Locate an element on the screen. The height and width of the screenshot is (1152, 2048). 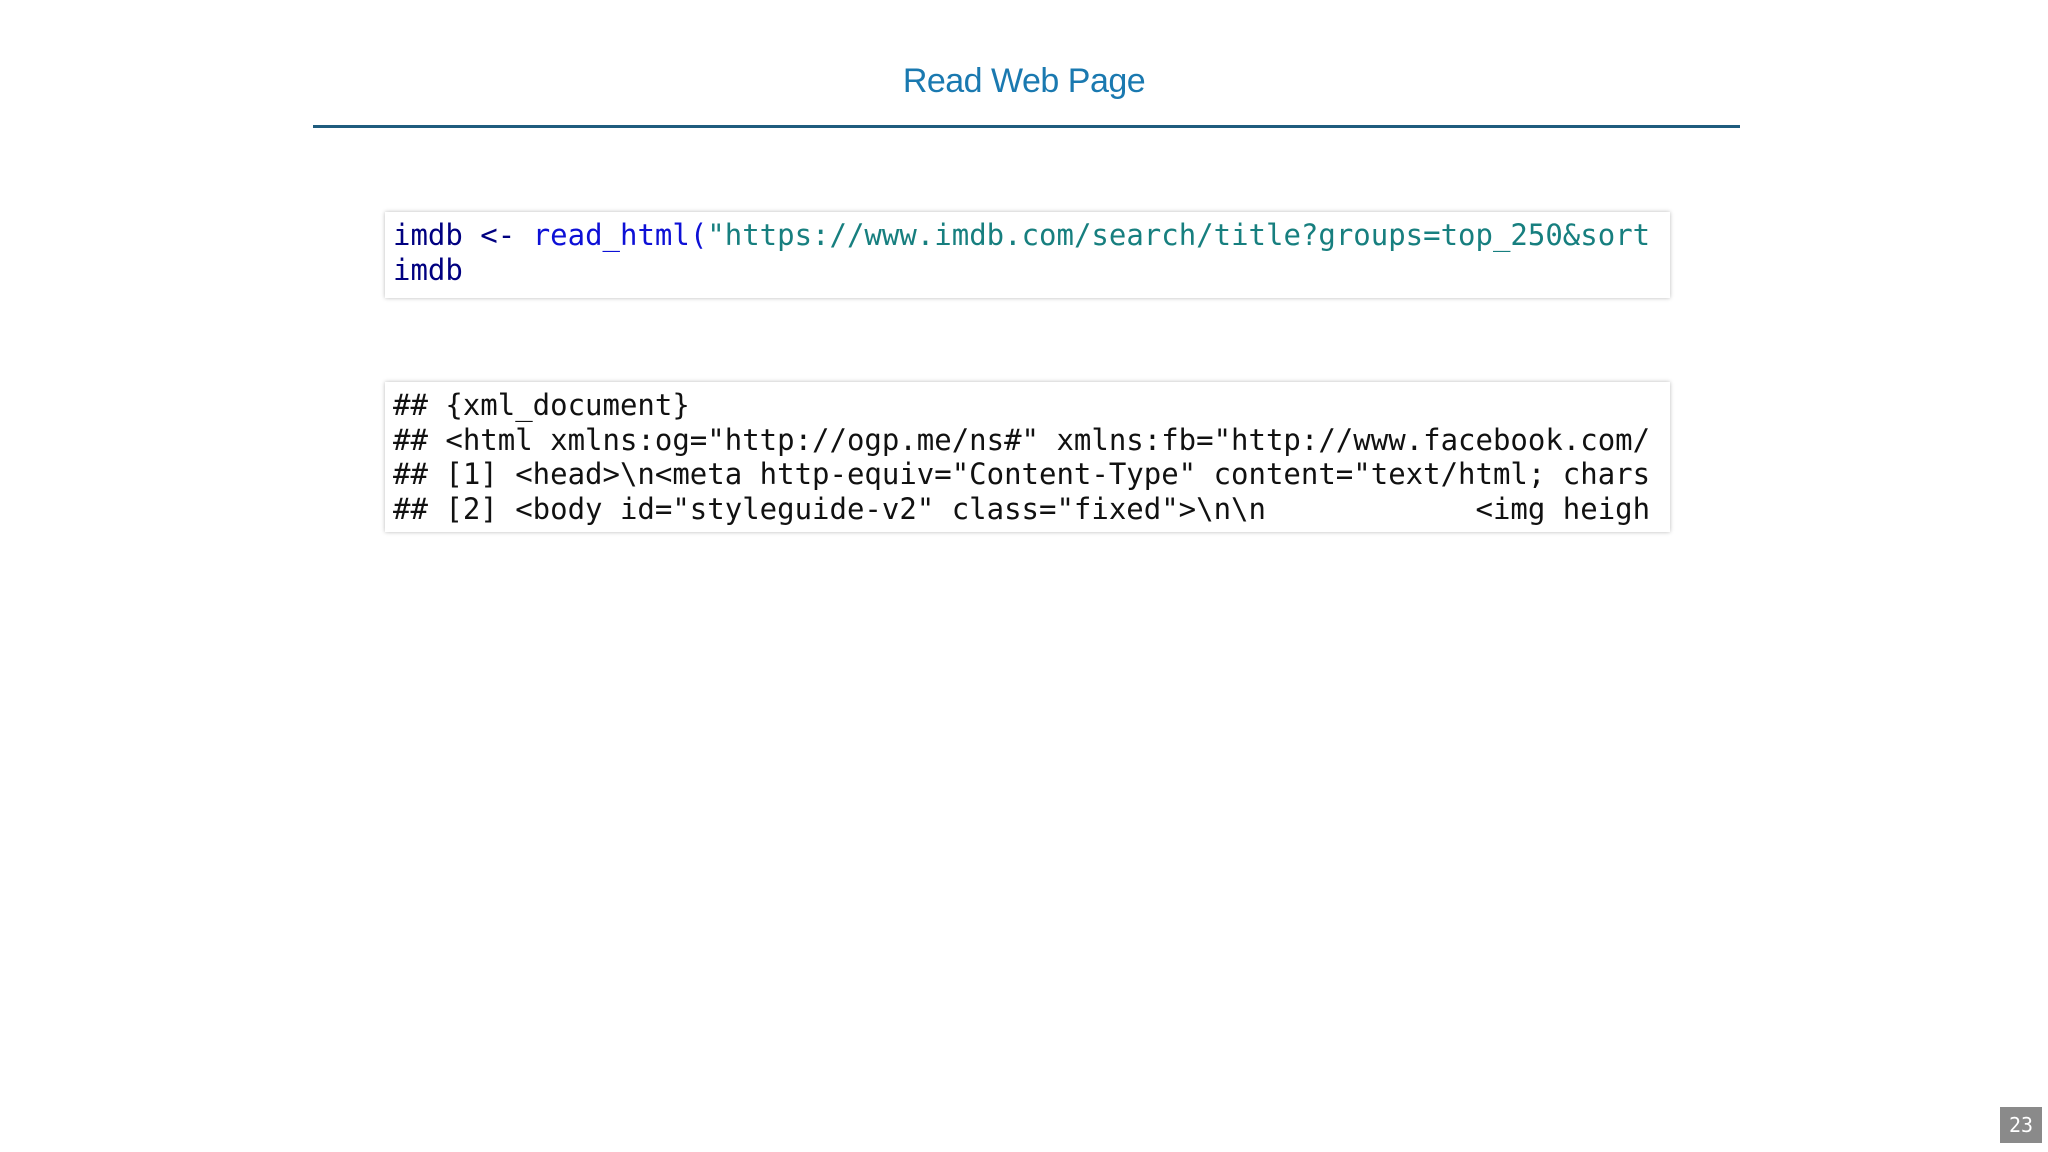
page-number-badge: 23 is located at coordinates (2021, 1125).